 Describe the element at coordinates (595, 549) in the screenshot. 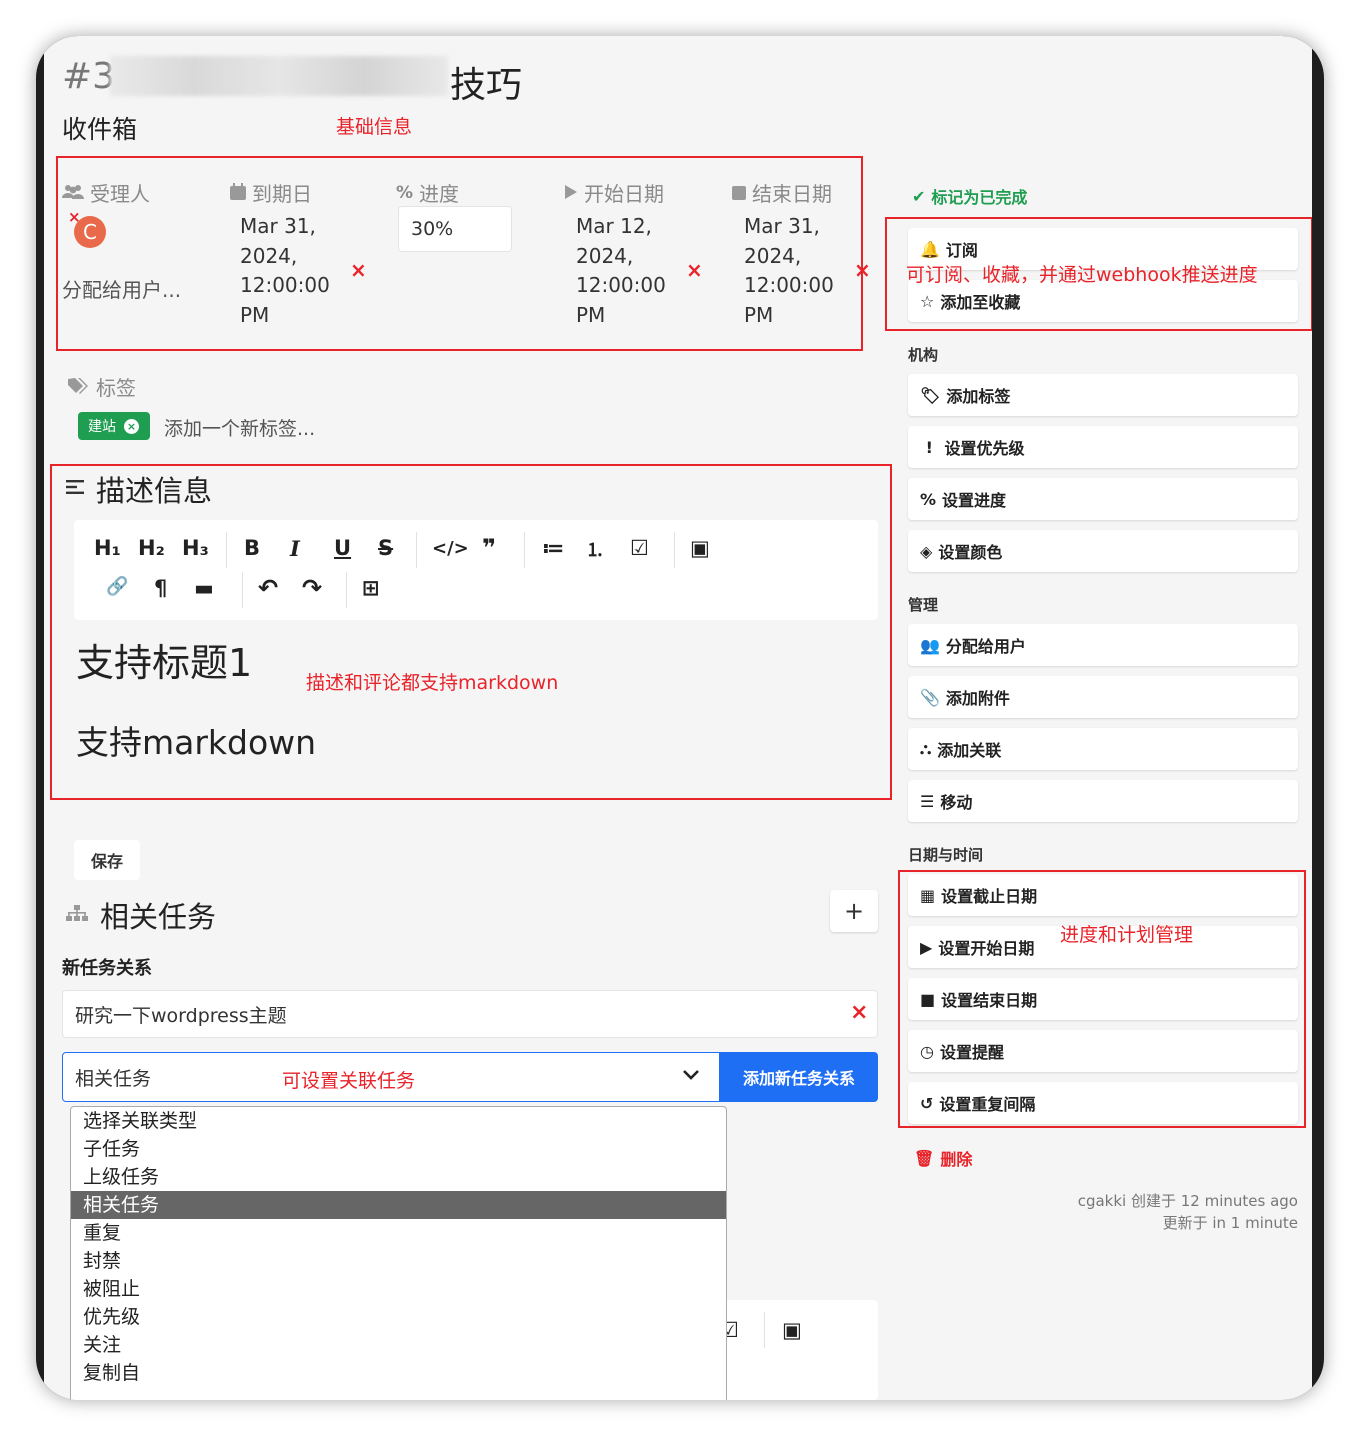

I see `ordered-list-button: ⒈` at that location.